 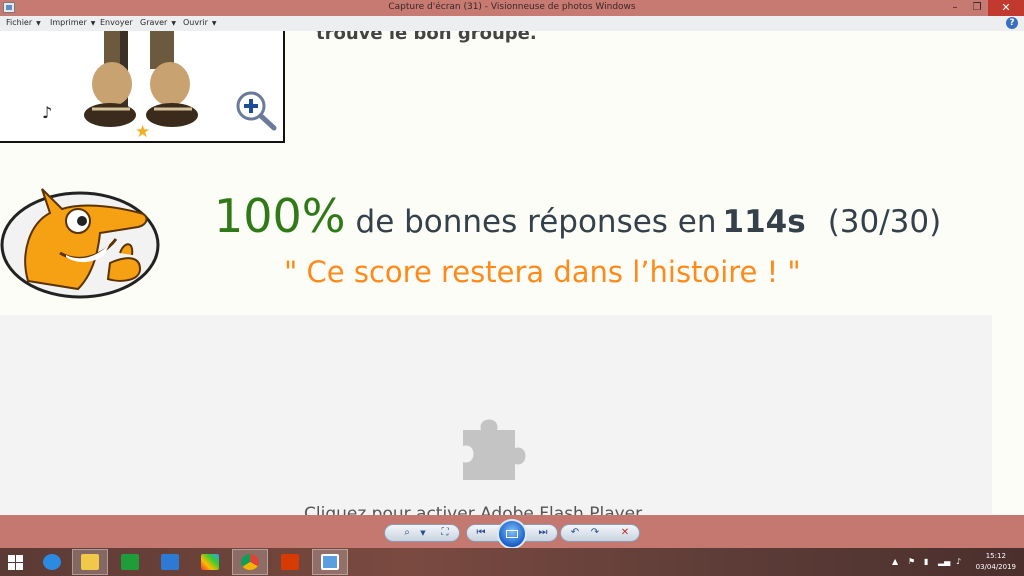 What do you see at coordinates (473, 509) in the screenshot?
I see `flash-activate-text: Cliquez pour activer Adobe Flash Player` at bounding box center [473, 509].